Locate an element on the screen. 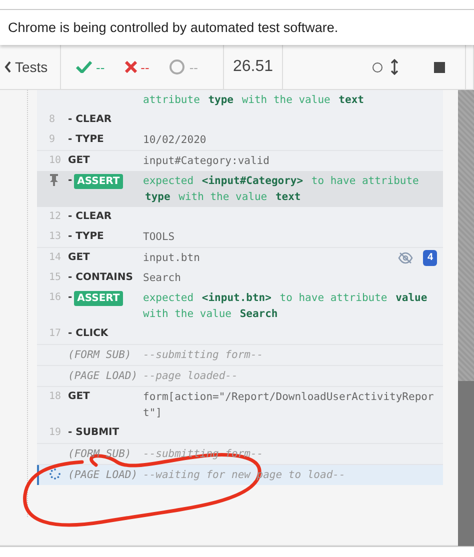 The image size is (474, 557). command-row: 12 - CLEAR is located at coordinates (240, 217).